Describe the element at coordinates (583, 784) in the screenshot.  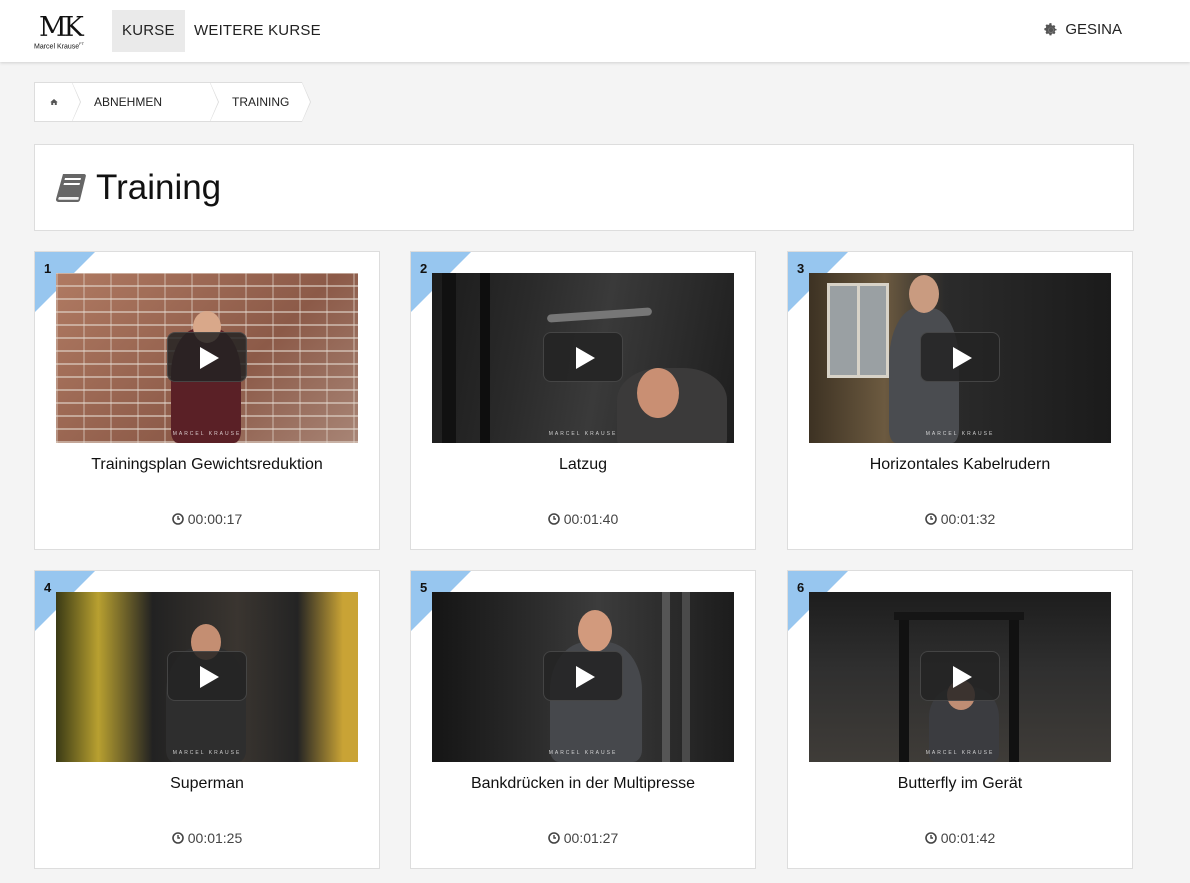
I see `video-title: Bankdrücken in der Multipresse` at that location.